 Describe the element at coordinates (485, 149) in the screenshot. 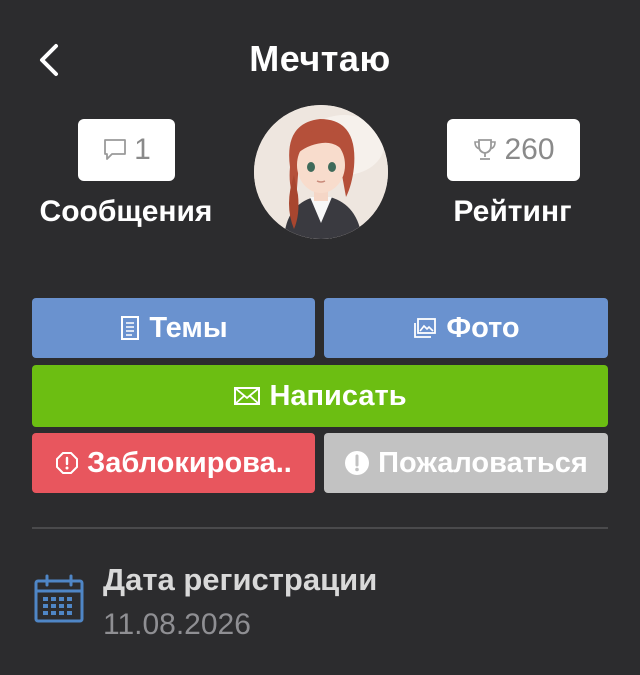

I see `trophy-icon` at that location.